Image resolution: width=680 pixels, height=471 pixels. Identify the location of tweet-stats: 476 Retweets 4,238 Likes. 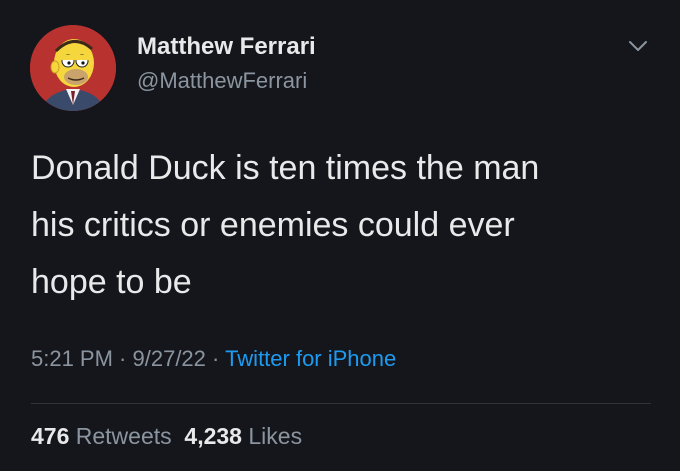
(166, 436).